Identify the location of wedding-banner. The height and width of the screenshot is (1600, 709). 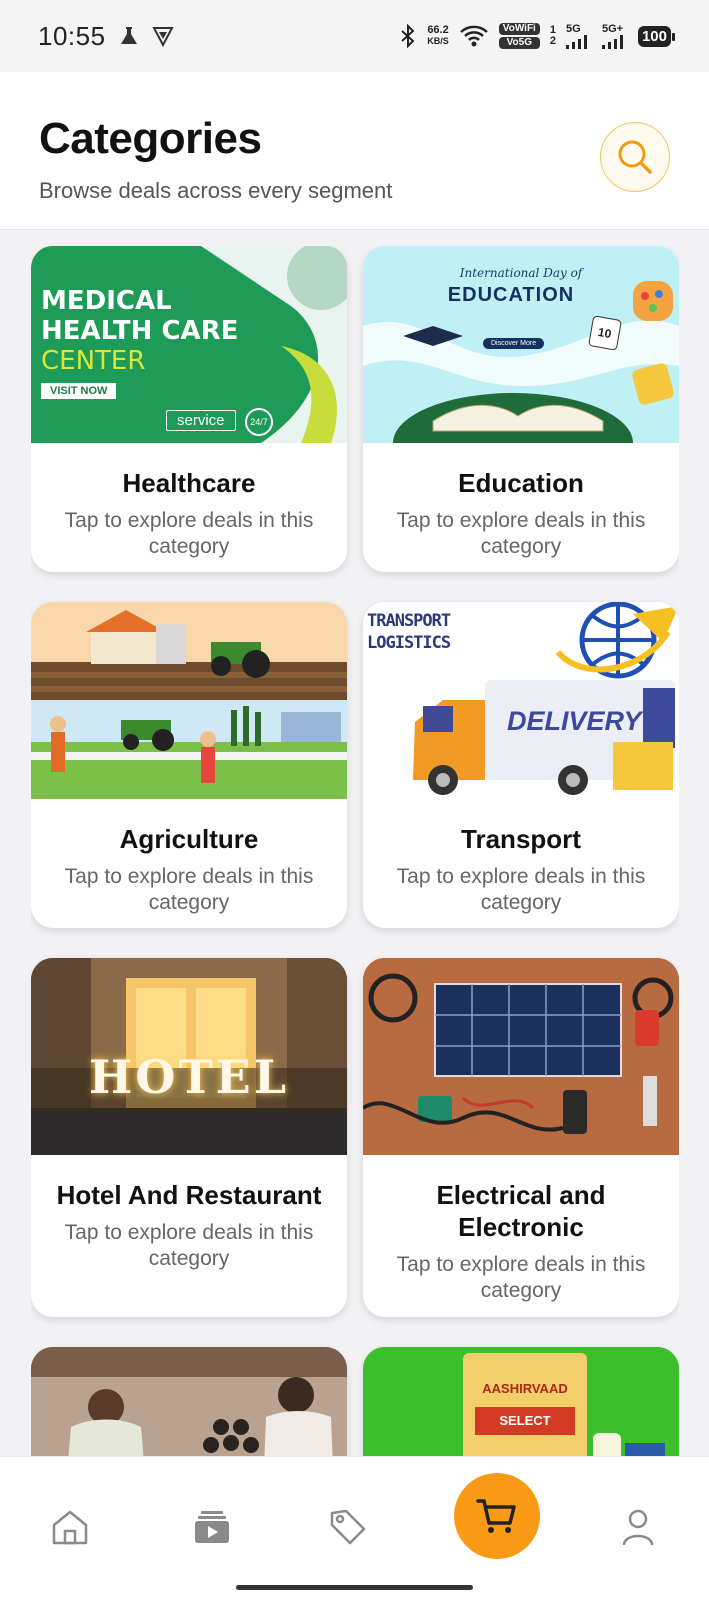
(189, 1401).